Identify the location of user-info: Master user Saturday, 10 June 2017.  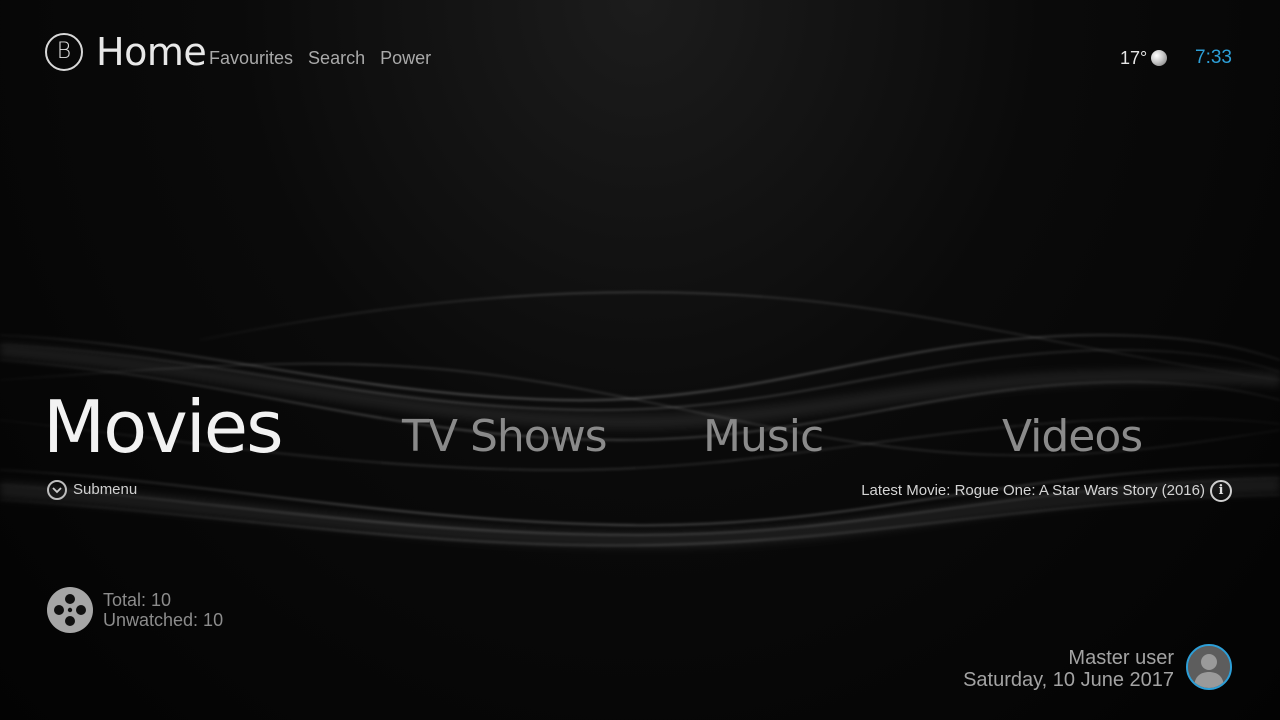
(1068, 669).